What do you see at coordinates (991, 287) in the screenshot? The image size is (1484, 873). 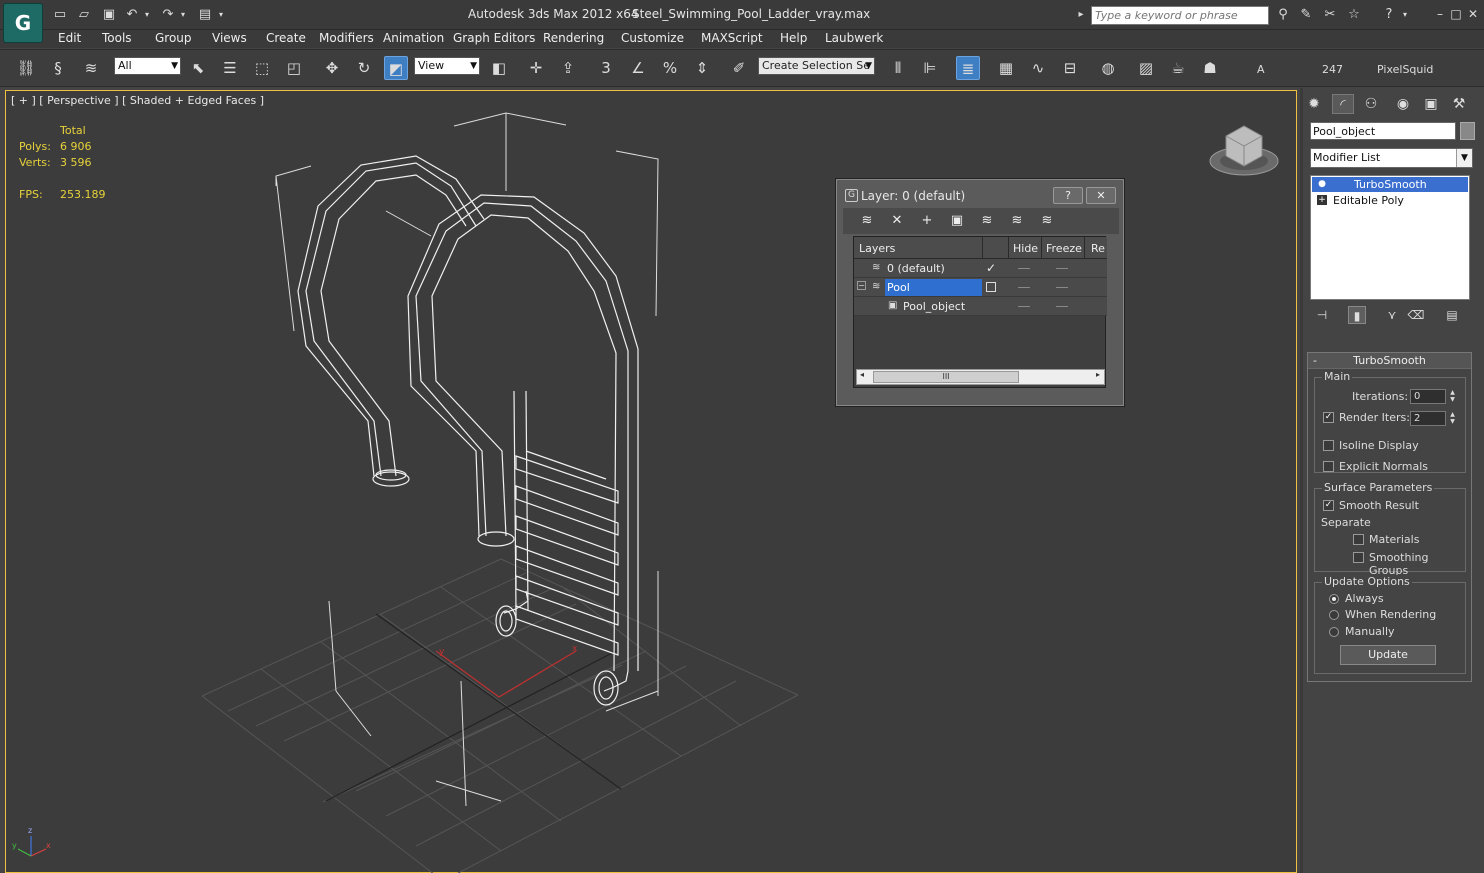 I see `make-current-box` at bounding box center [991, 287].